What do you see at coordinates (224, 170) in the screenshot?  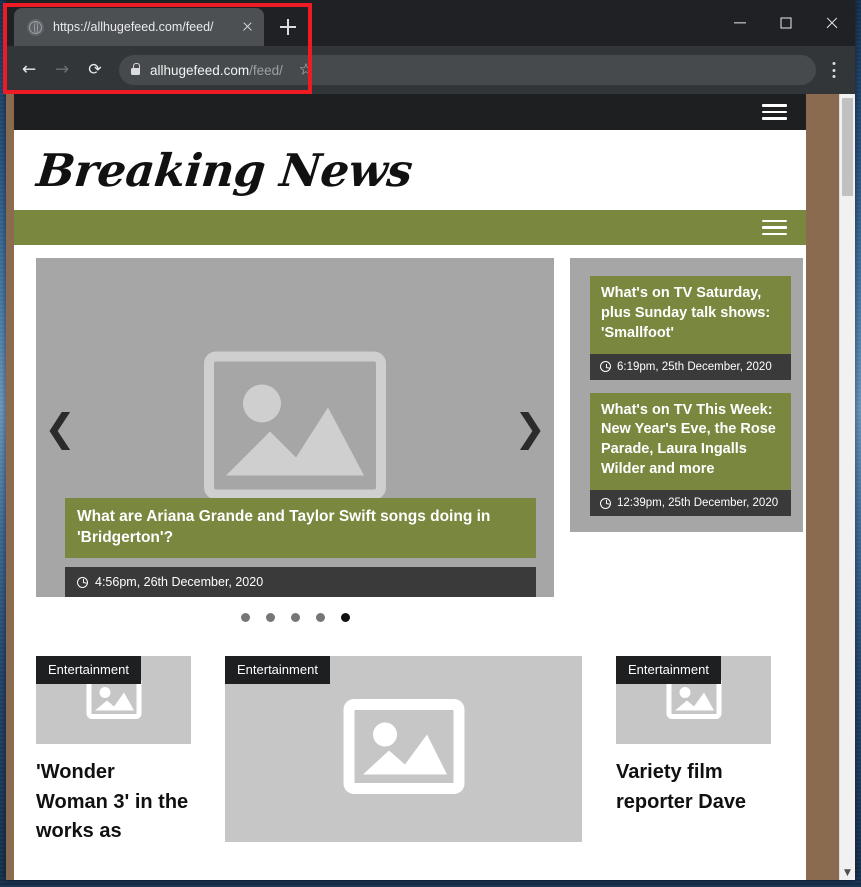 I see `site-logo: Breaking News` at bounding box center [224, 170].